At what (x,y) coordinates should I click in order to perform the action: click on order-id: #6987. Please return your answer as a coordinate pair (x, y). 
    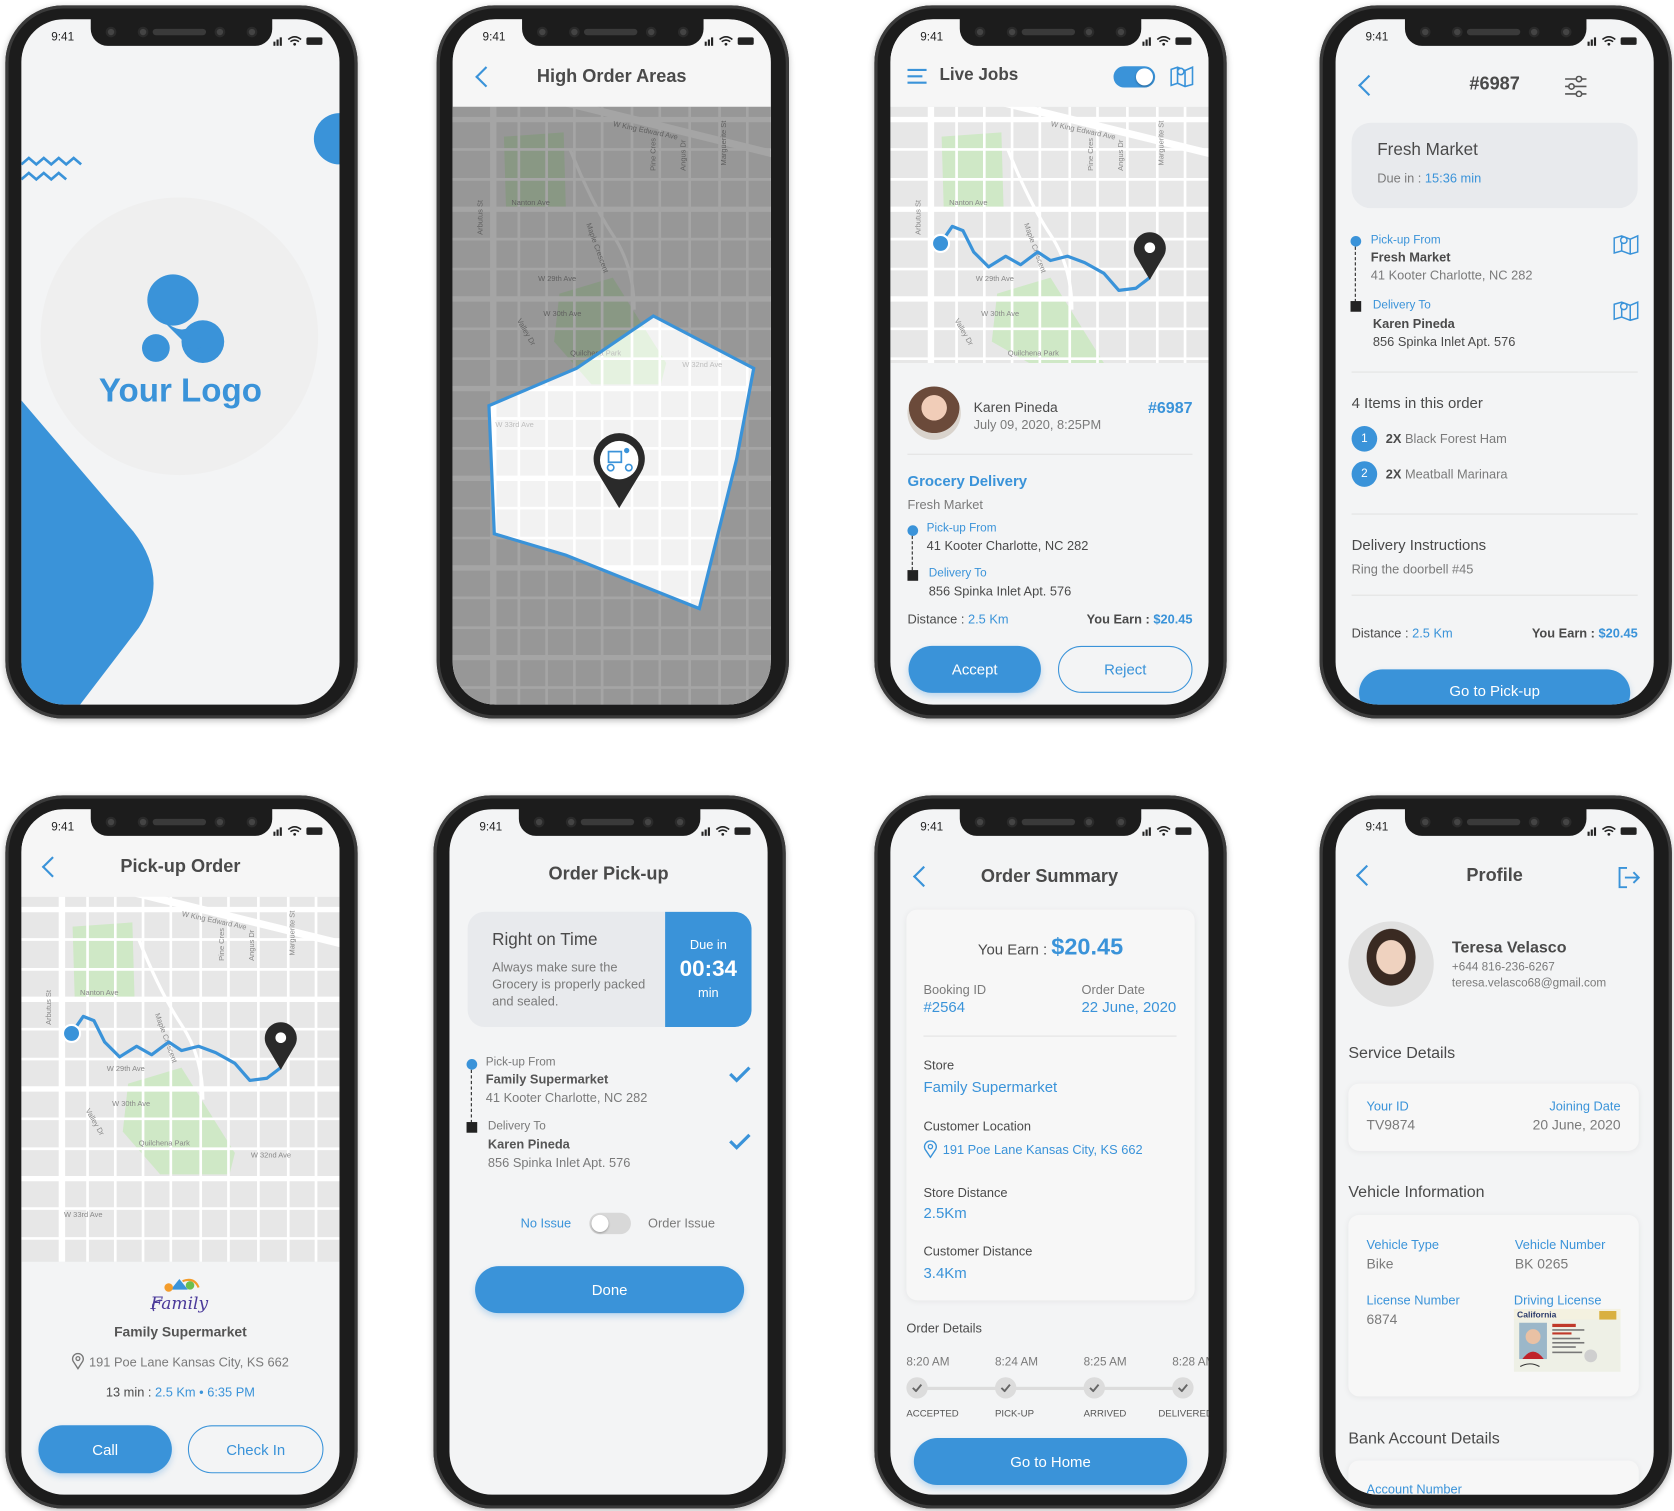
    Looking at the image, I should click on (1170, 408).